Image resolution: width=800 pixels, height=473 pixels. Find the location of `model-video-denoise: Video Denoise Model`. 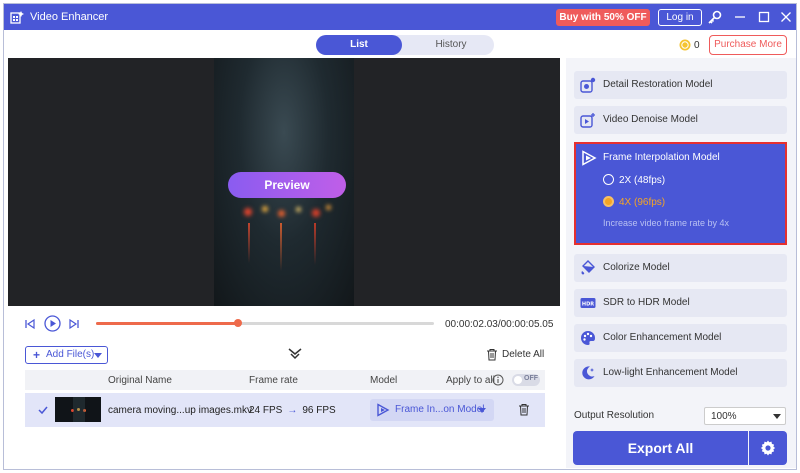

model-video-denoise: Video Denoise Model is located at coordinates (680, 120).